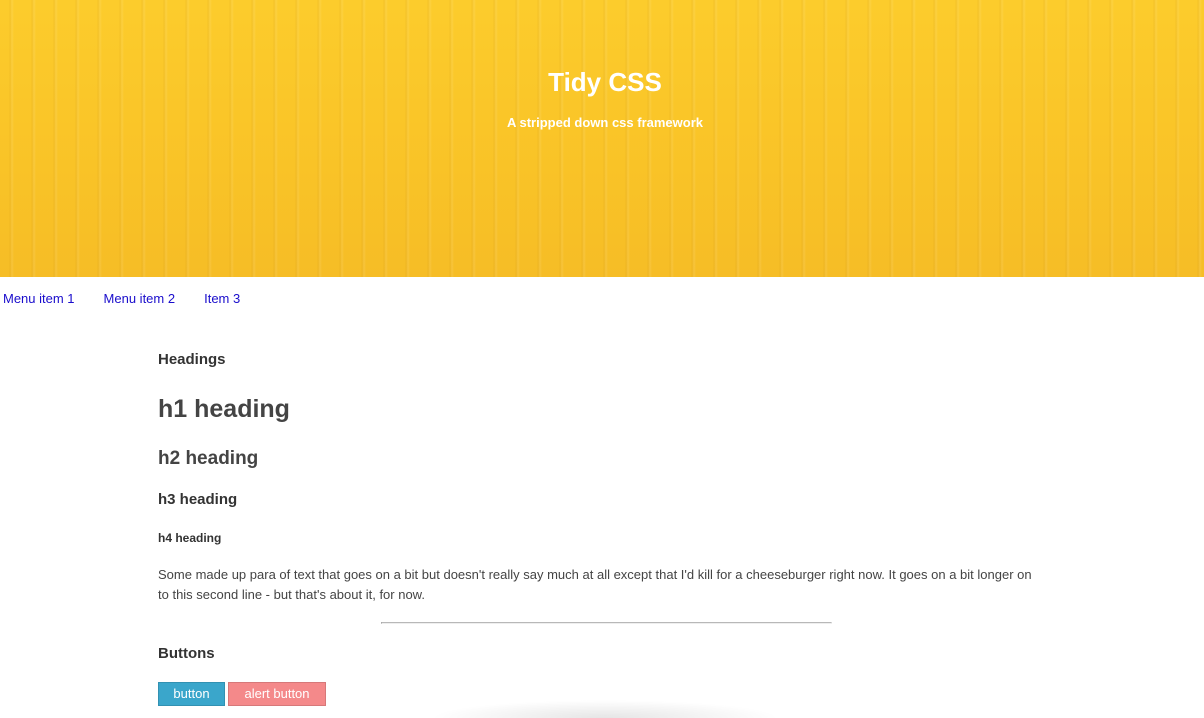  Describe the element at coordinates (186, 653) in the screenshot. I see `buttons-section-title: Buttons` at that location.